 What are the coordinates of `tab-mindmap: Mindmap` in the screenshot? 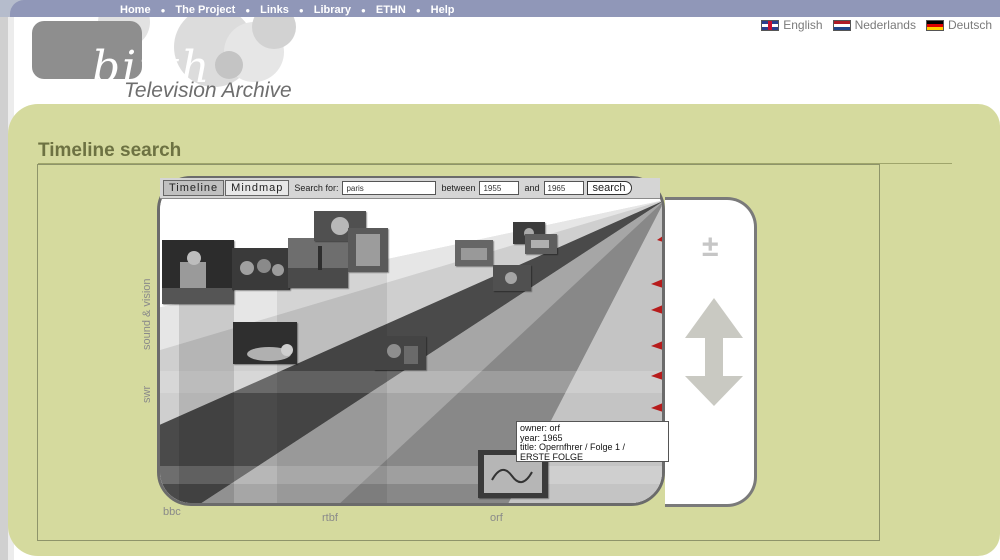 It's located at (257, 188).